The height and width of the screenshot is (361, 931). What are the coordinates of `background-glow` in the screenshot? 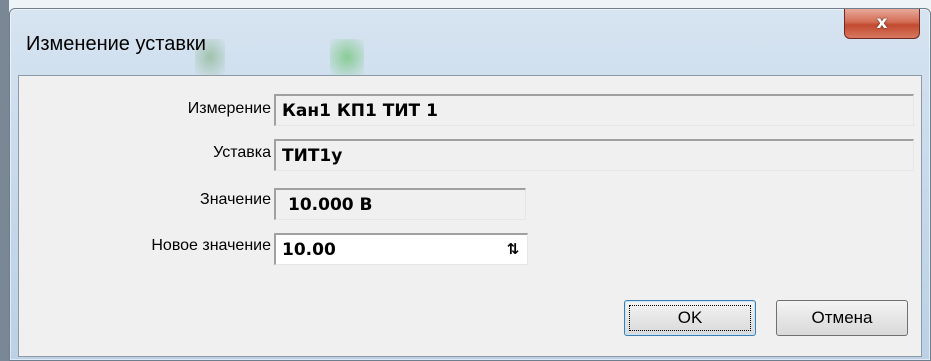 It's located at (347, 57).